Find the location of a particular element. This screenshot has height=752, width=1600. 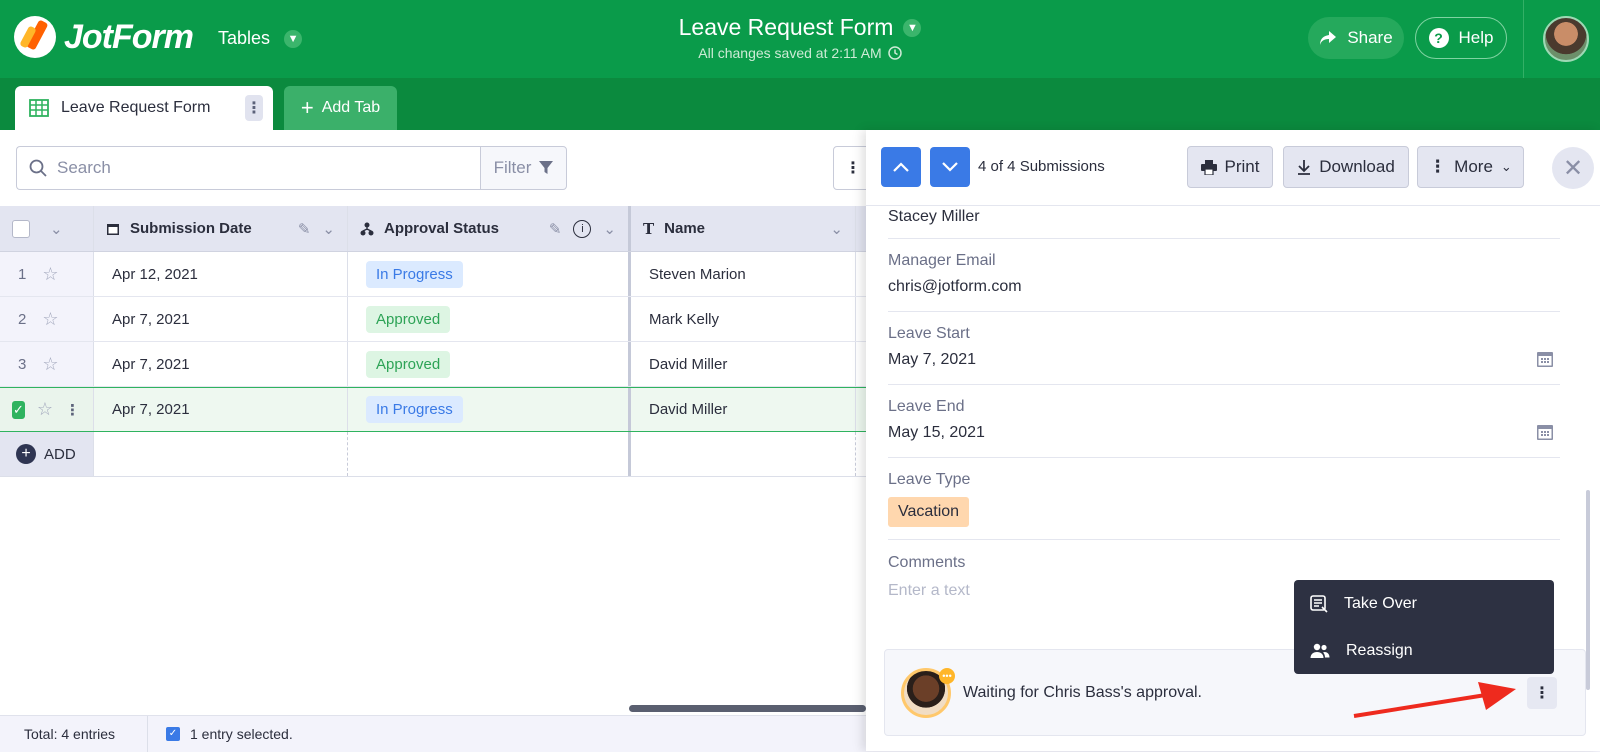

menu-item-take-over: Take Over is located at coordinates (1424, 603).